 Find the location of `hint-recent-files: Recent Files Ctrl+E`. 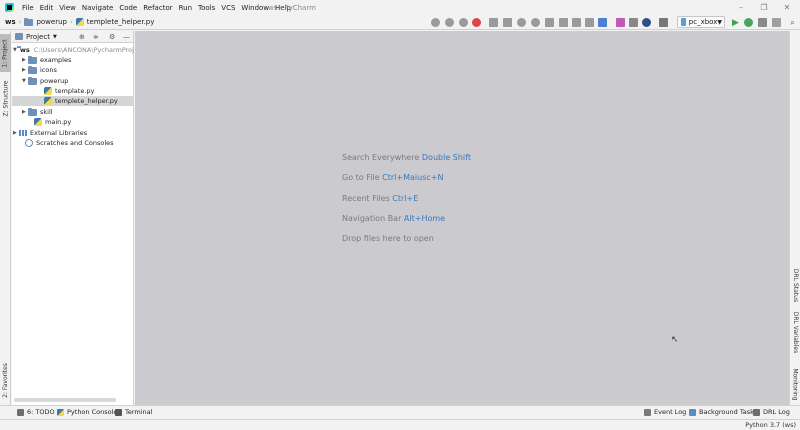

hint-recent-files: Recent Files Ctrl+E is located at coordinates (380, 198).